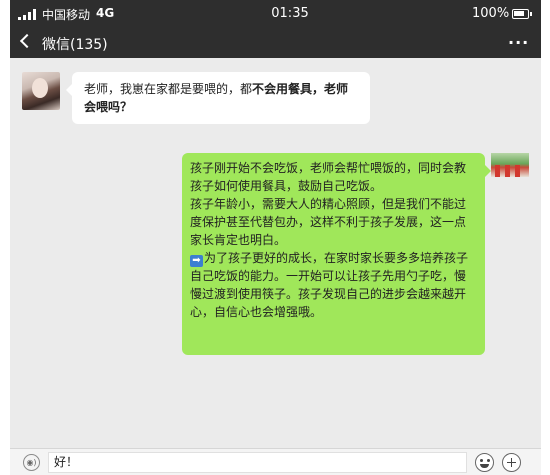  I want to click on status-bar: 中国移动 4G 01:35 100%, so click(275, 14).